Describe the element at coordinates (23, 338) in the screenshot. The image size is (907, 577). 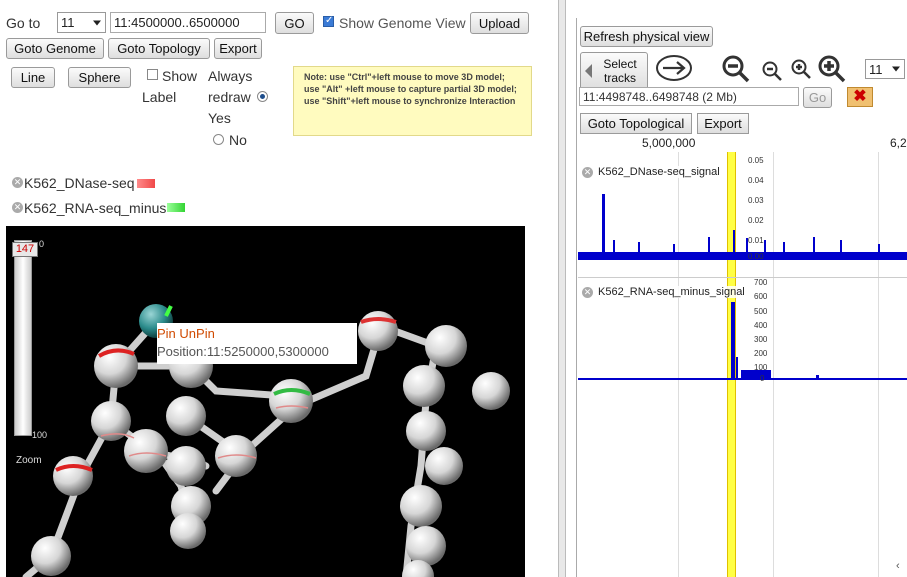
I see `zoom-slider` at that location.